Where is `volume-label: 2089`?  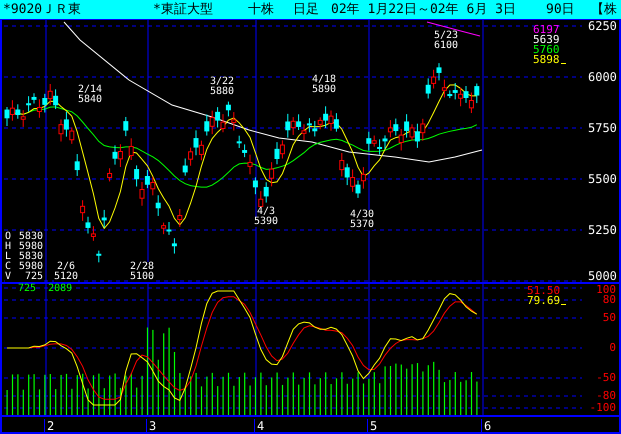
volume-label: 2089 is located at coordinates (60, 289).